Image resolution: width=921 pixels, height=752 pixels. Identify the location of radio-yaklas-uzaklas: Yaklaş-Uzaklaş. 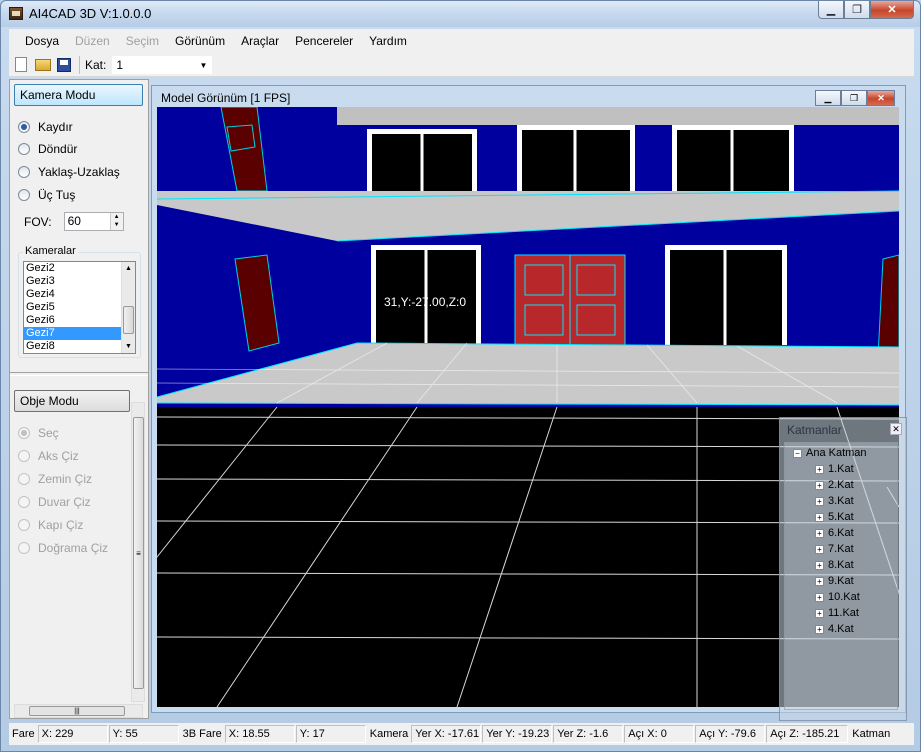
(69, 172).